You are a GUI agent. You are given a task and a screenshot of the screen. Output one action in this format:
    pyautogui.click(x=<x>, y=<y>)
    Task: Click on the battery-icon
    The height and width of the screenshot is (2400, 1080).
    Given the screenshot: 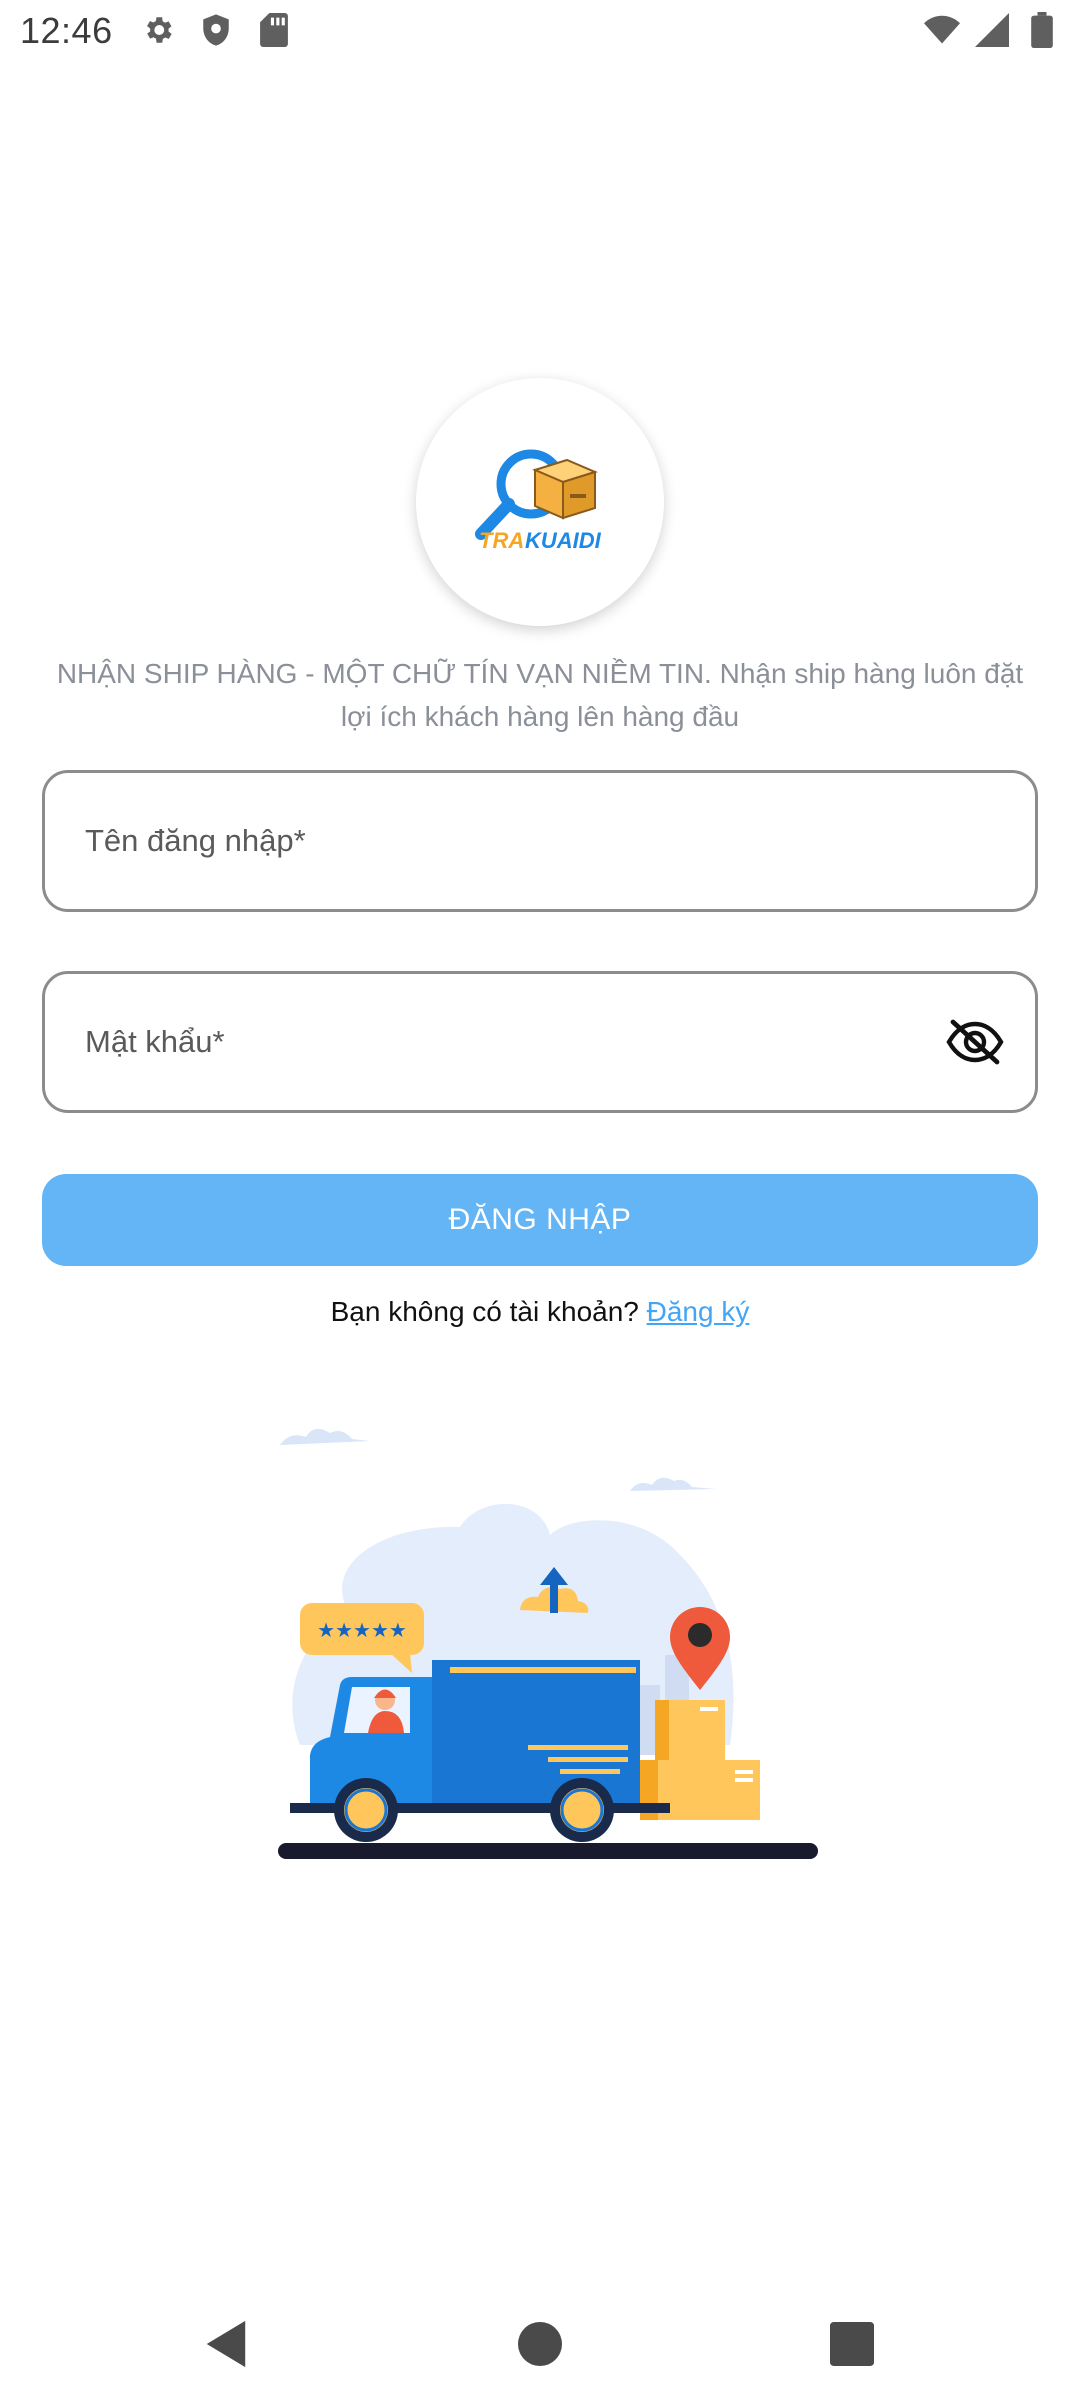 What is the action you would take?
    pyautogui.click(x=1042, y=30)
    